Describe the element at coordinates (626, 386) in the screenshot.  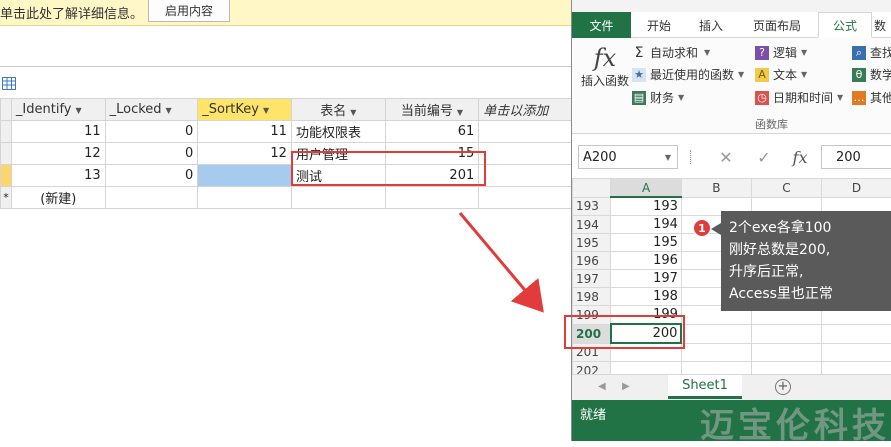
I see `scroll-right-icon: ▶` at that location.